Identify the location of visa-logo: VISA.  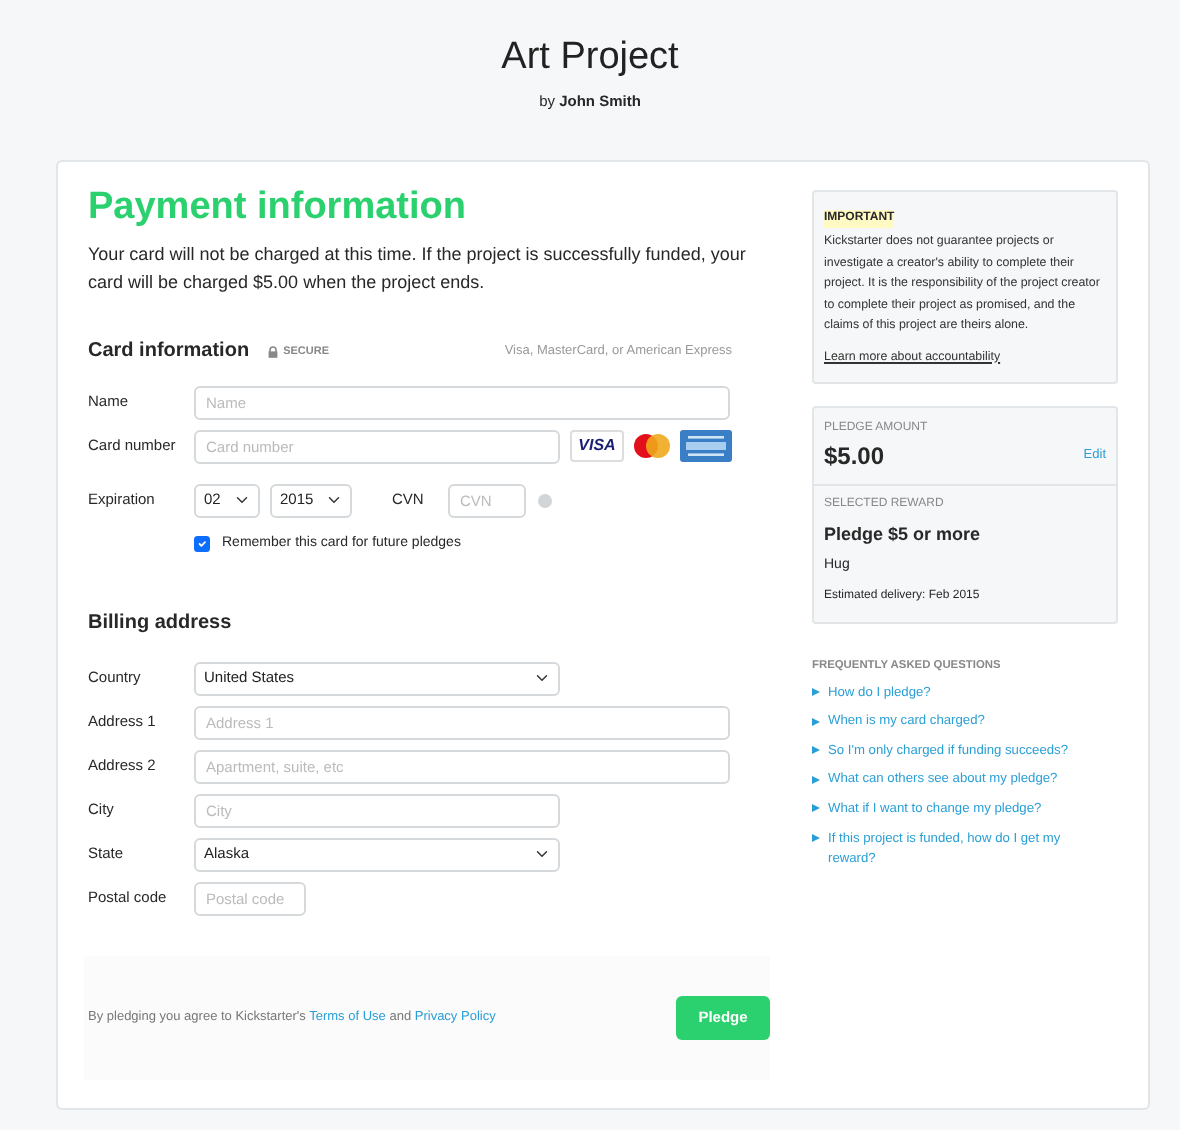
(597, 446).